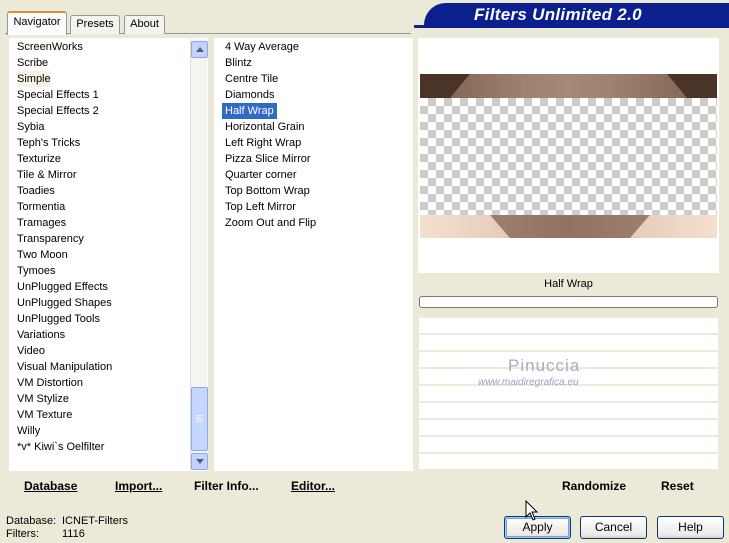  What do you see at coordinates (41, 207) in the screenshot?
I see `category-item: Tormentia` at bounding box center [41, 207].